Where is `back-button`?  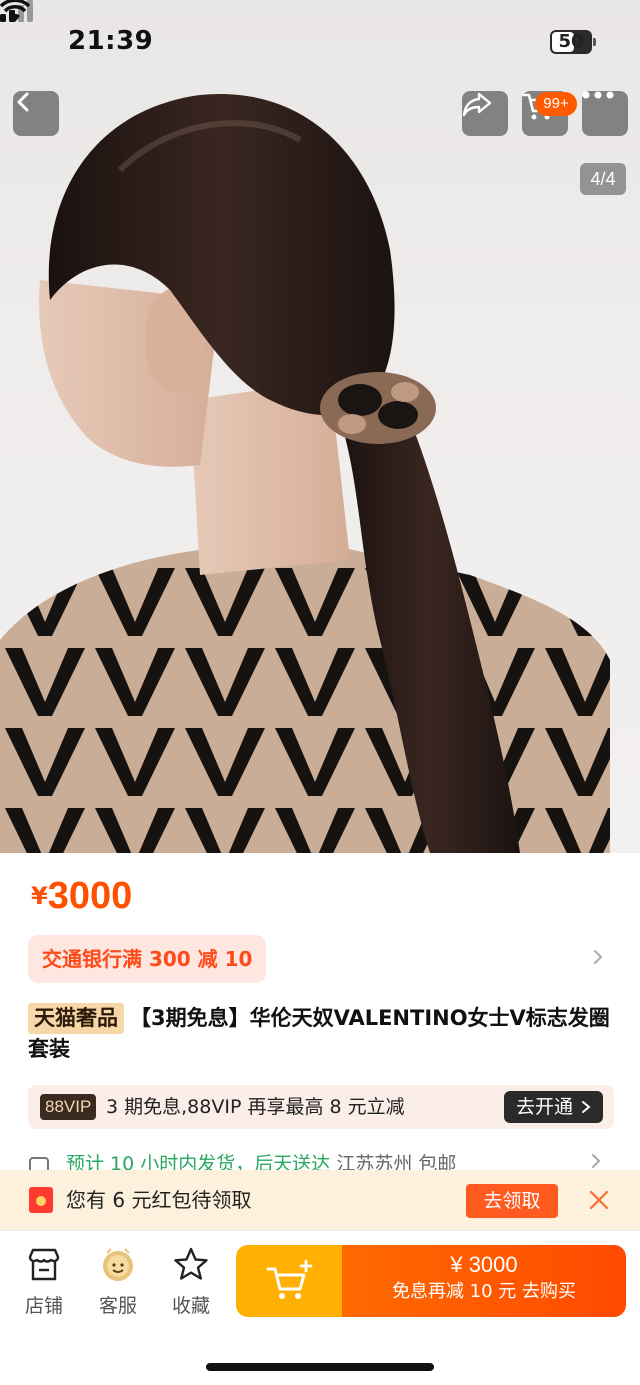
back-button is located at coordinates (36, 113).